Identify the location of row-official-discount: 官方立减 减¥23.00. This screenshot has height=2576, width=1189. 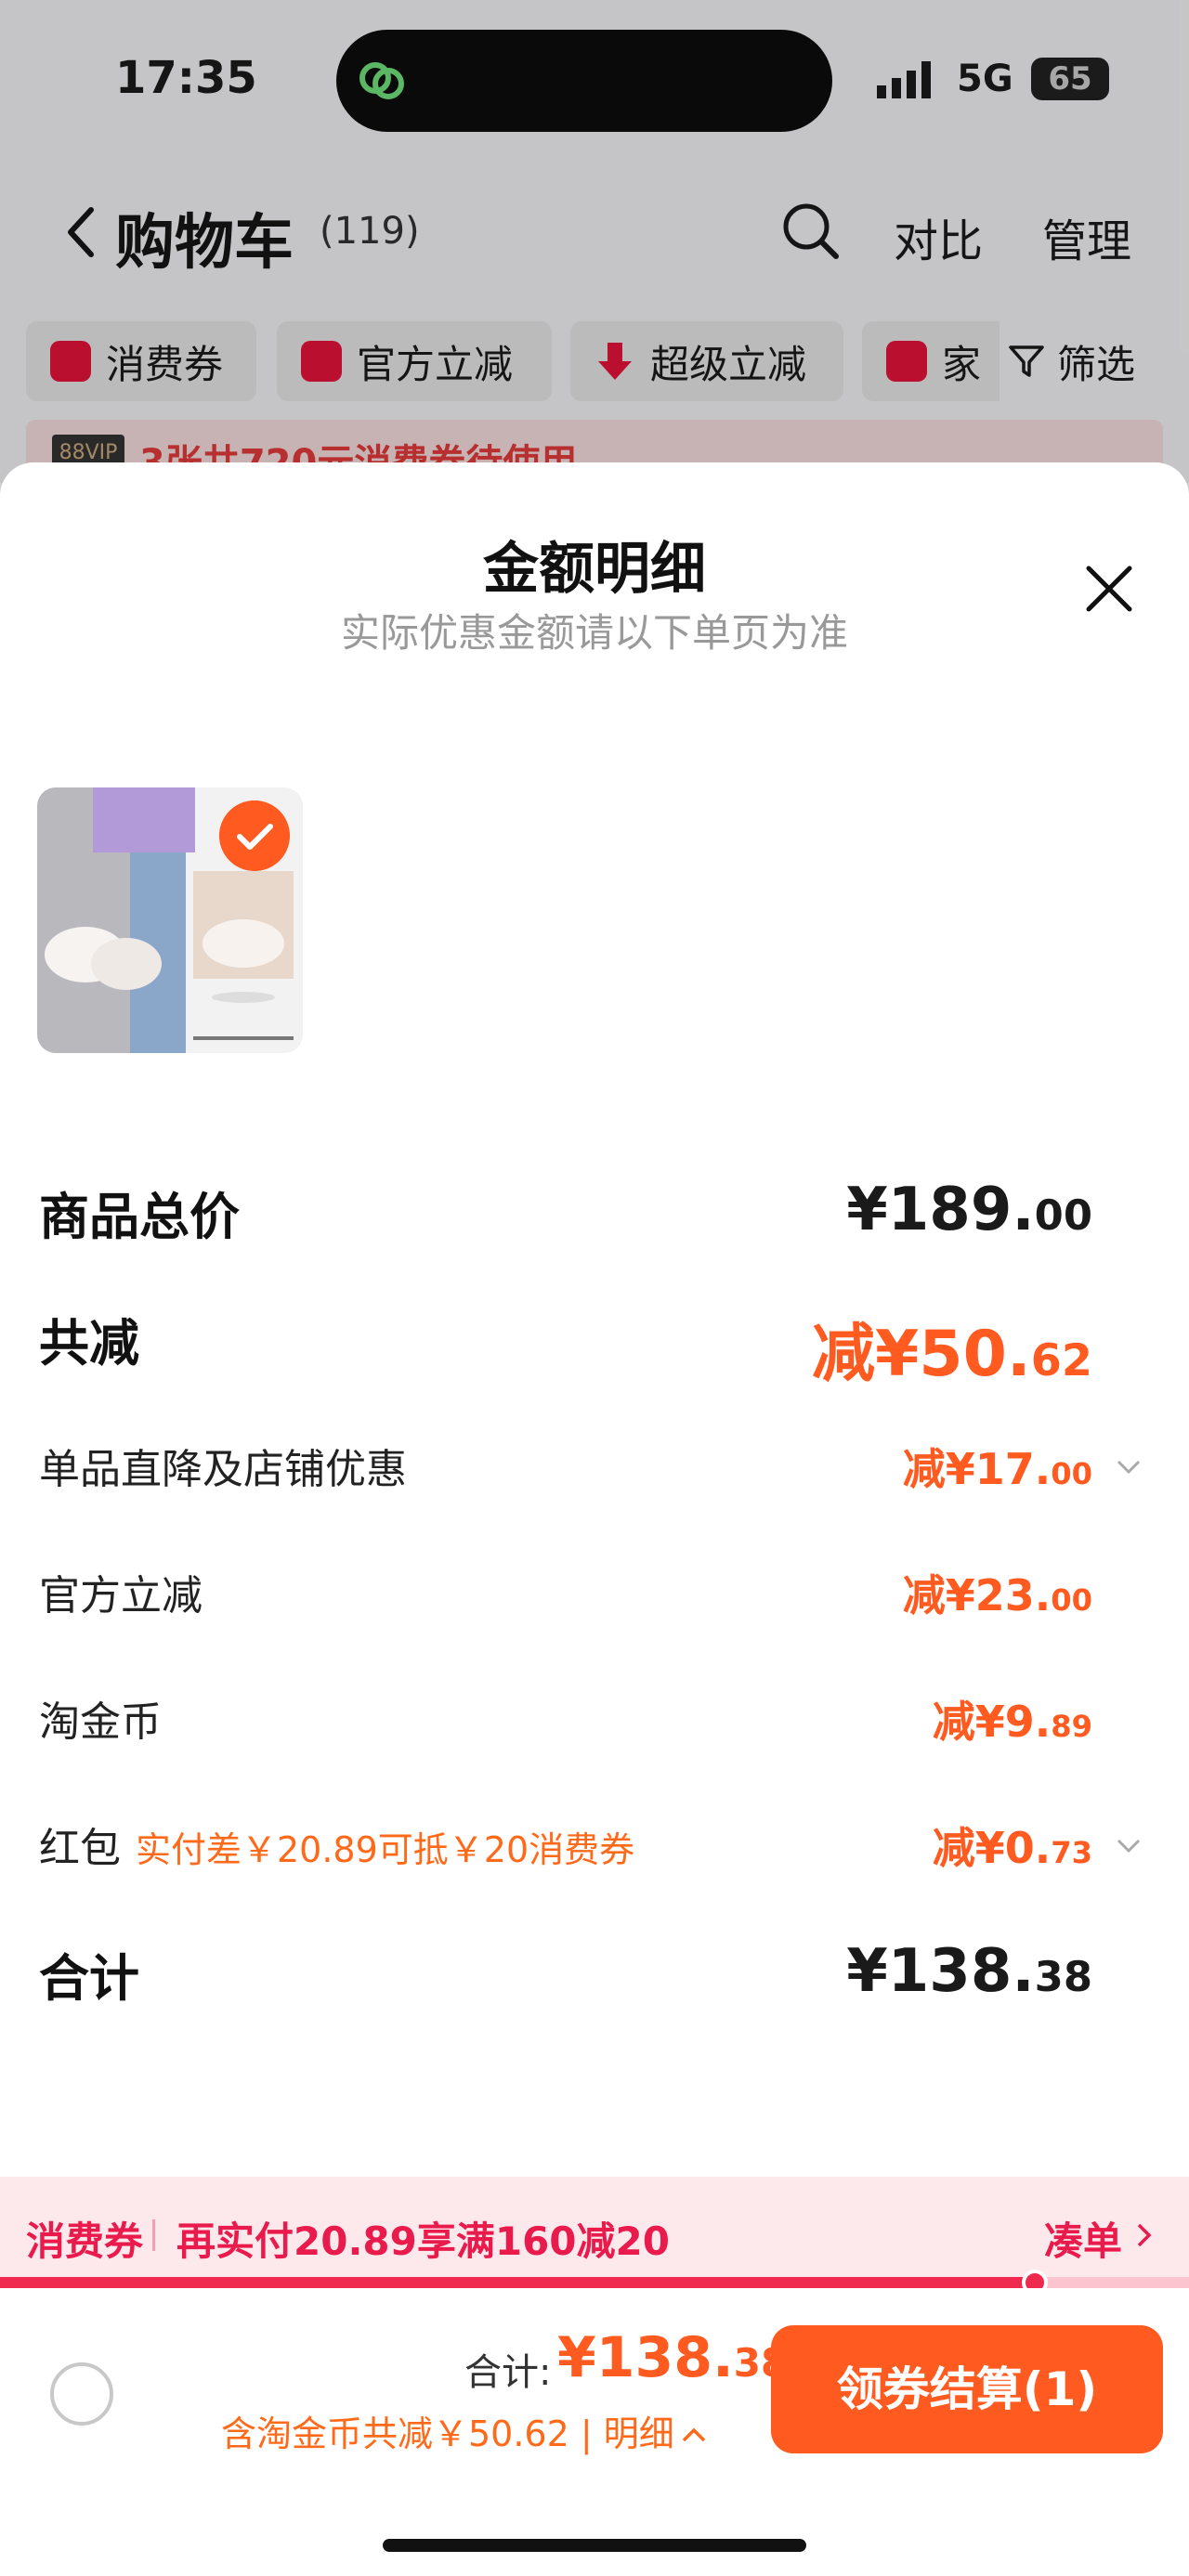
(594, 1599).